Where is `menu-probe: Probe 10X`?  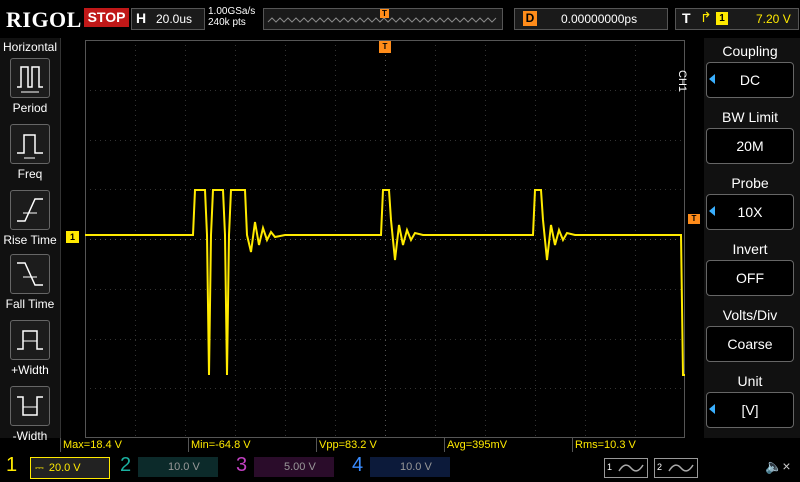 menu-probe: Probe 10X is located at coordinates (750, 203).